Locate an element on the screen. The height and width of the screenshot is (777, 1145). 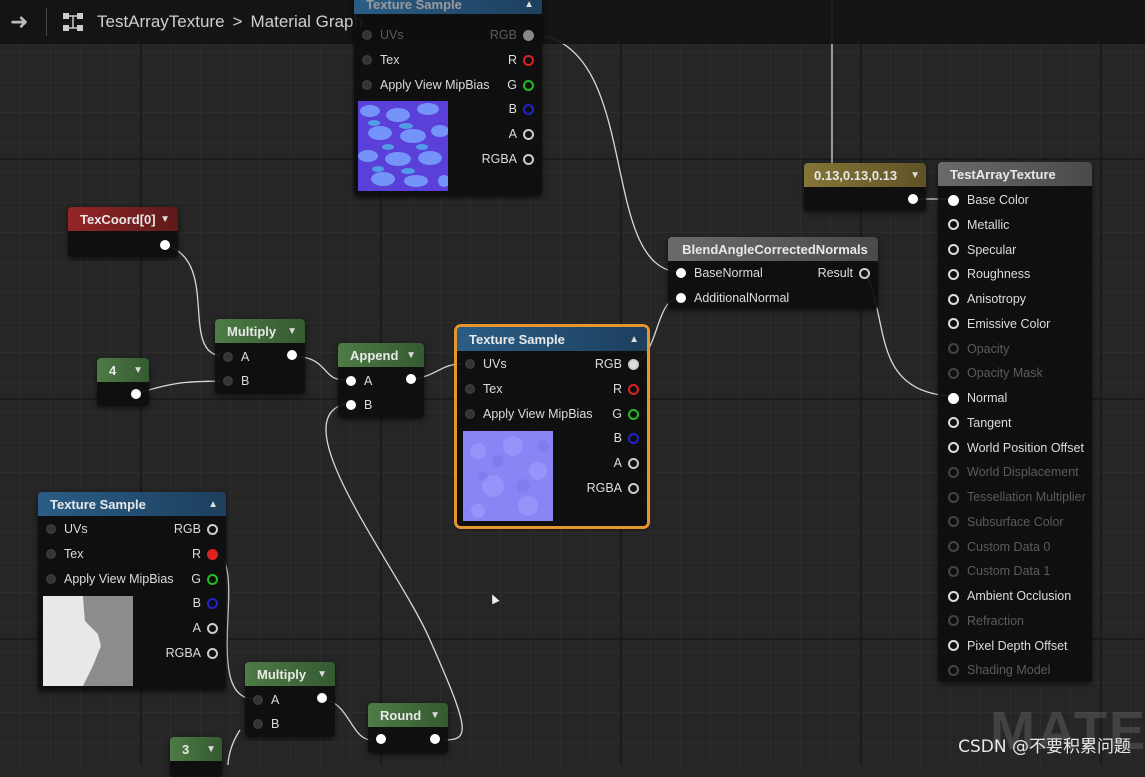
result-pin: Pixel Depth Offset is located at coordinates (1008, 646).